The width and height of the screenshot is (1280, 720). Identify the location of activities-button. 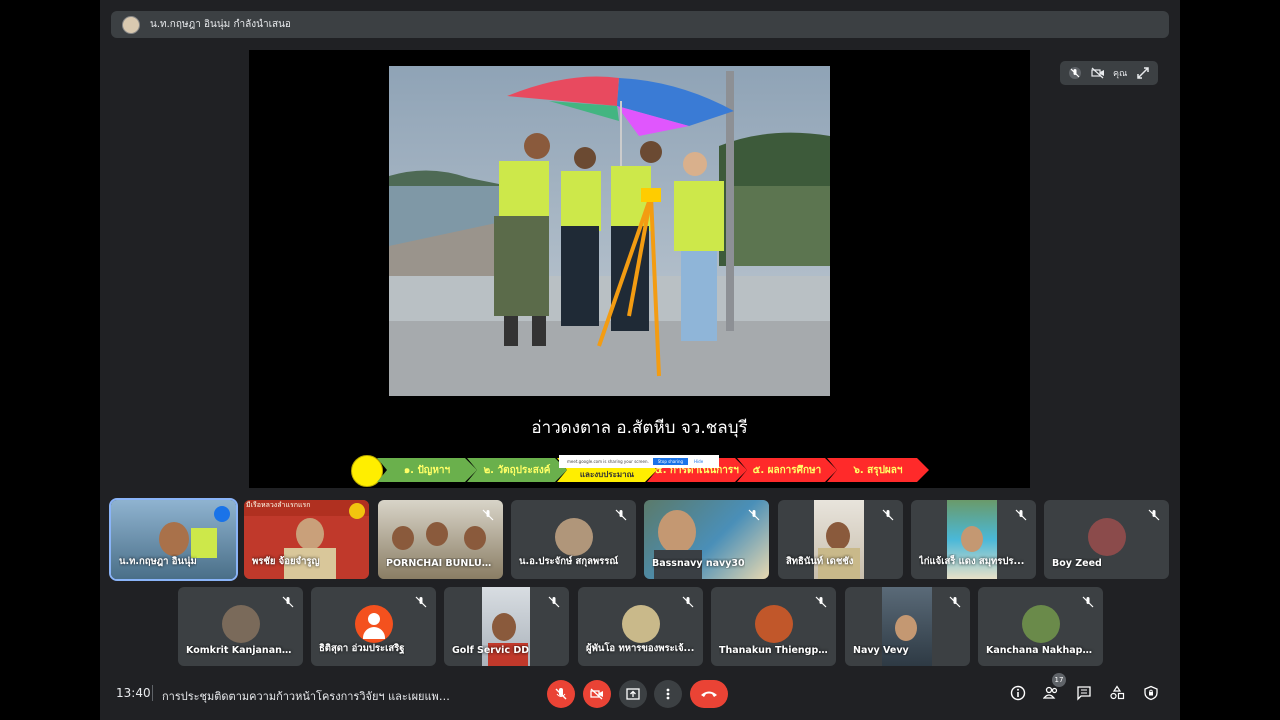
(1117, 693).